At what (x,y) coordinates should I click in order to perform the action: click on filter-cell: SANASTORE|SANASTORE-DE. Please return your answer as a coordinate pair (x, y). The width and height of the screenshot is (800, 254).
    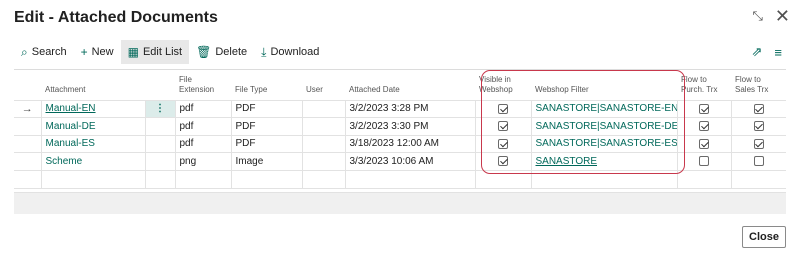
    Looking at the image, I should click on (604, 126).